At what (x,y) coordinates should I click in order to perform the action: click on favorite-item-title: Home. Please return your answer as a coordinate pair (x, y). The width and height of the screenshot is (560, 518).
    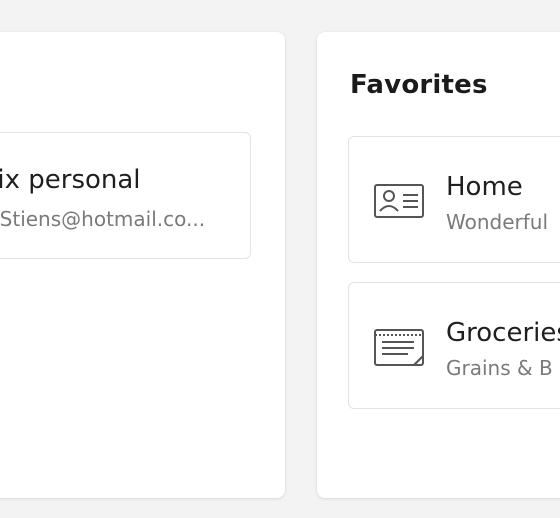
    Looking at the image, I should click on (484, 187).